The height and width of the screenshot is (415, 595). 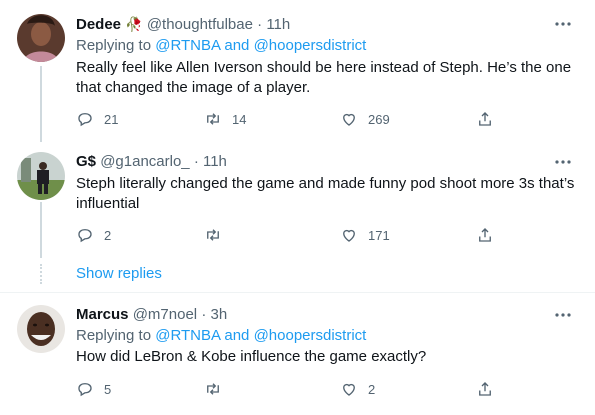 I want to click on reply-button: 21, so click(x=97, y=119).